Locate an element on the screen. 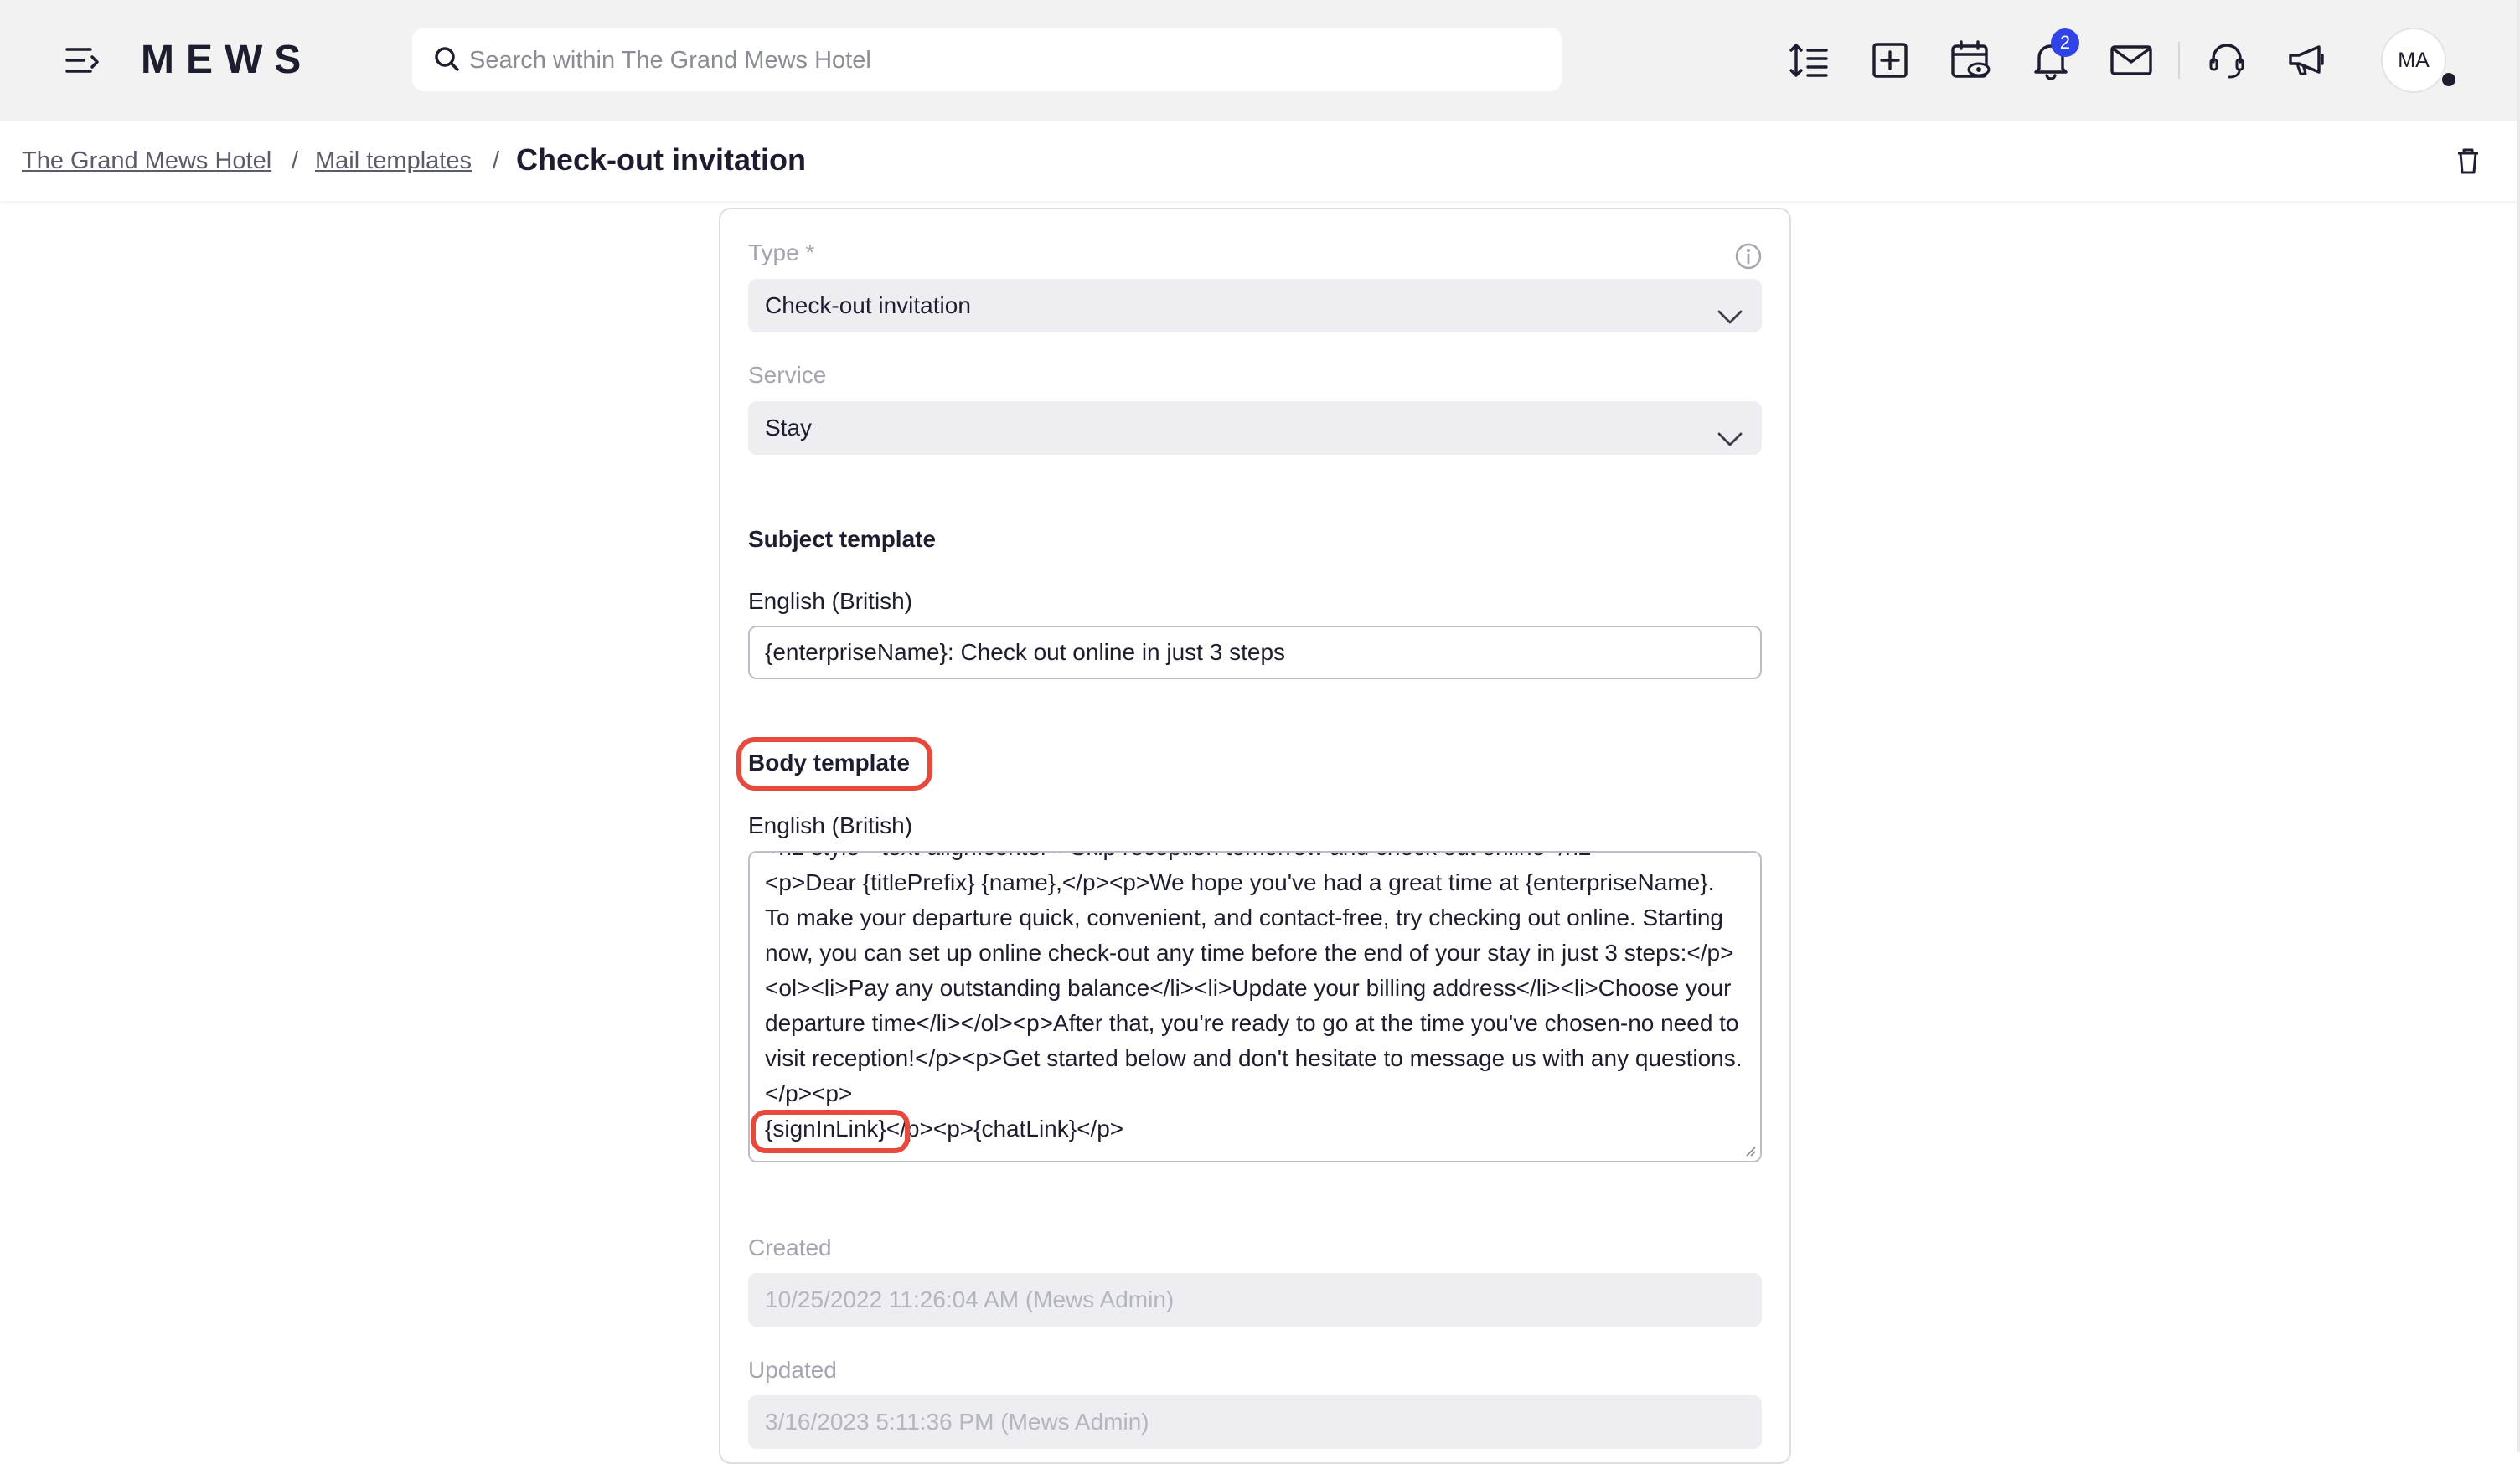  type-select-value: Check-out invitation is located at coordinates (868, 305).